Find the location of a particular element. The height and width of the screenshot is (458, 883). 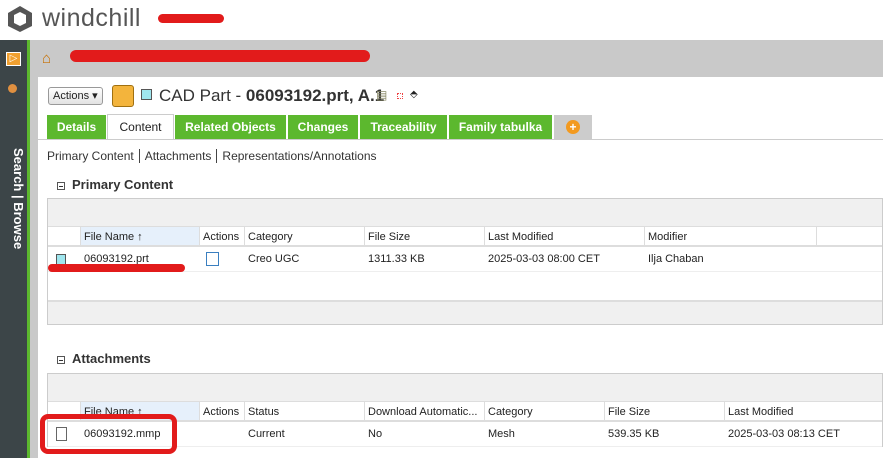

home-icon: ⌂ is located at coordinates (46, 58).